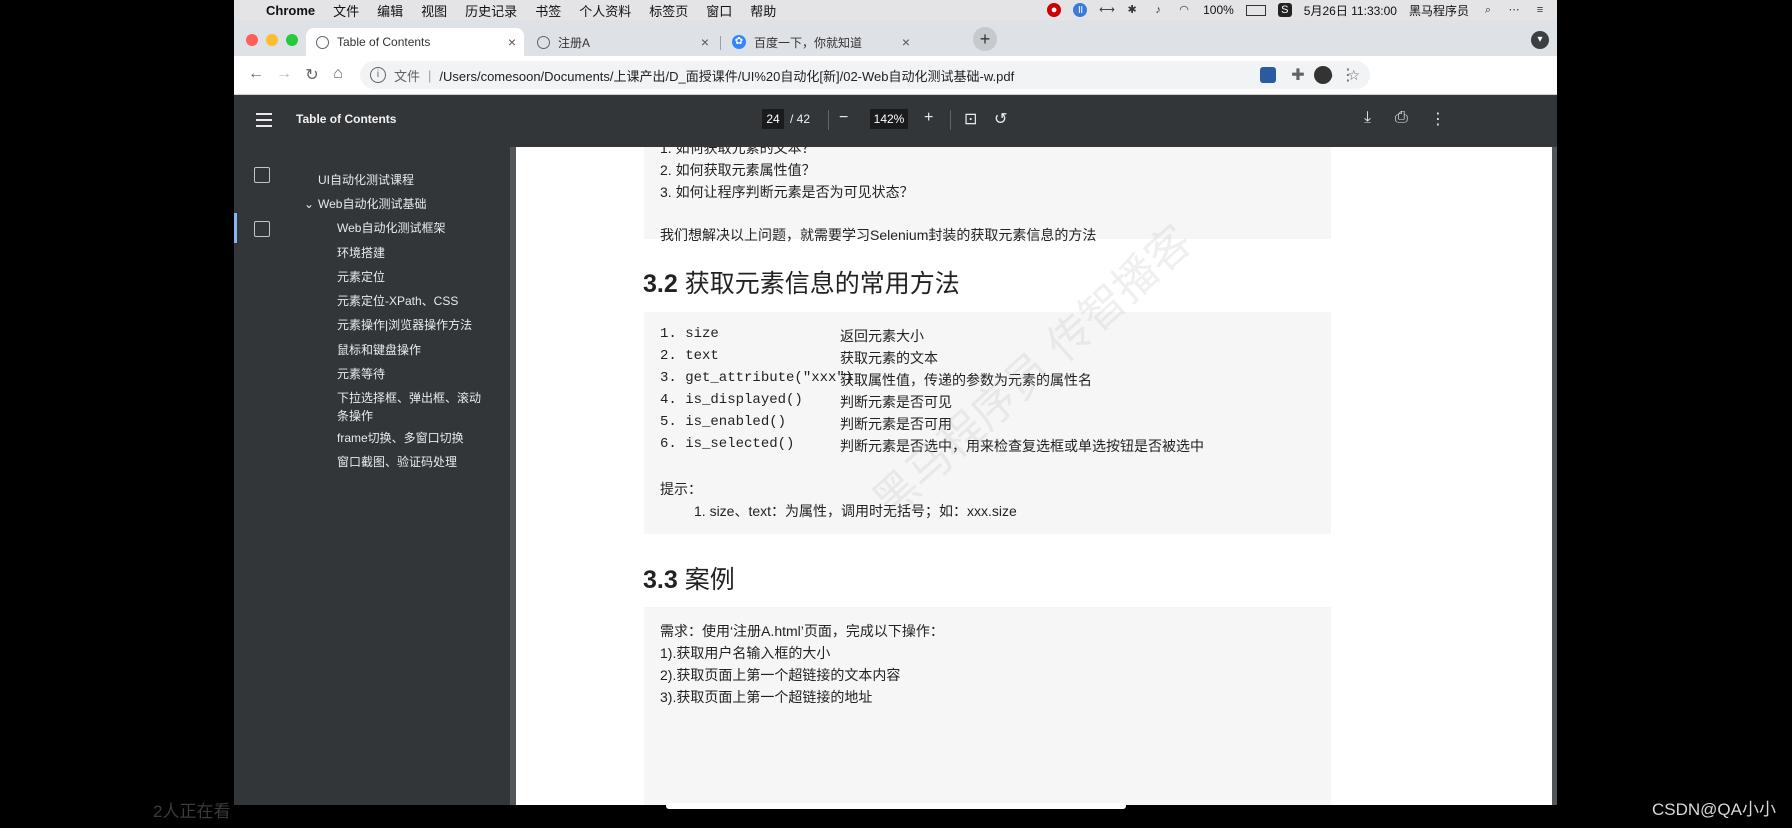  What do you see at coordinates (338, 74) in the screenshot?
I see `home-icon: ⌂` at bounding box center [338, 74].